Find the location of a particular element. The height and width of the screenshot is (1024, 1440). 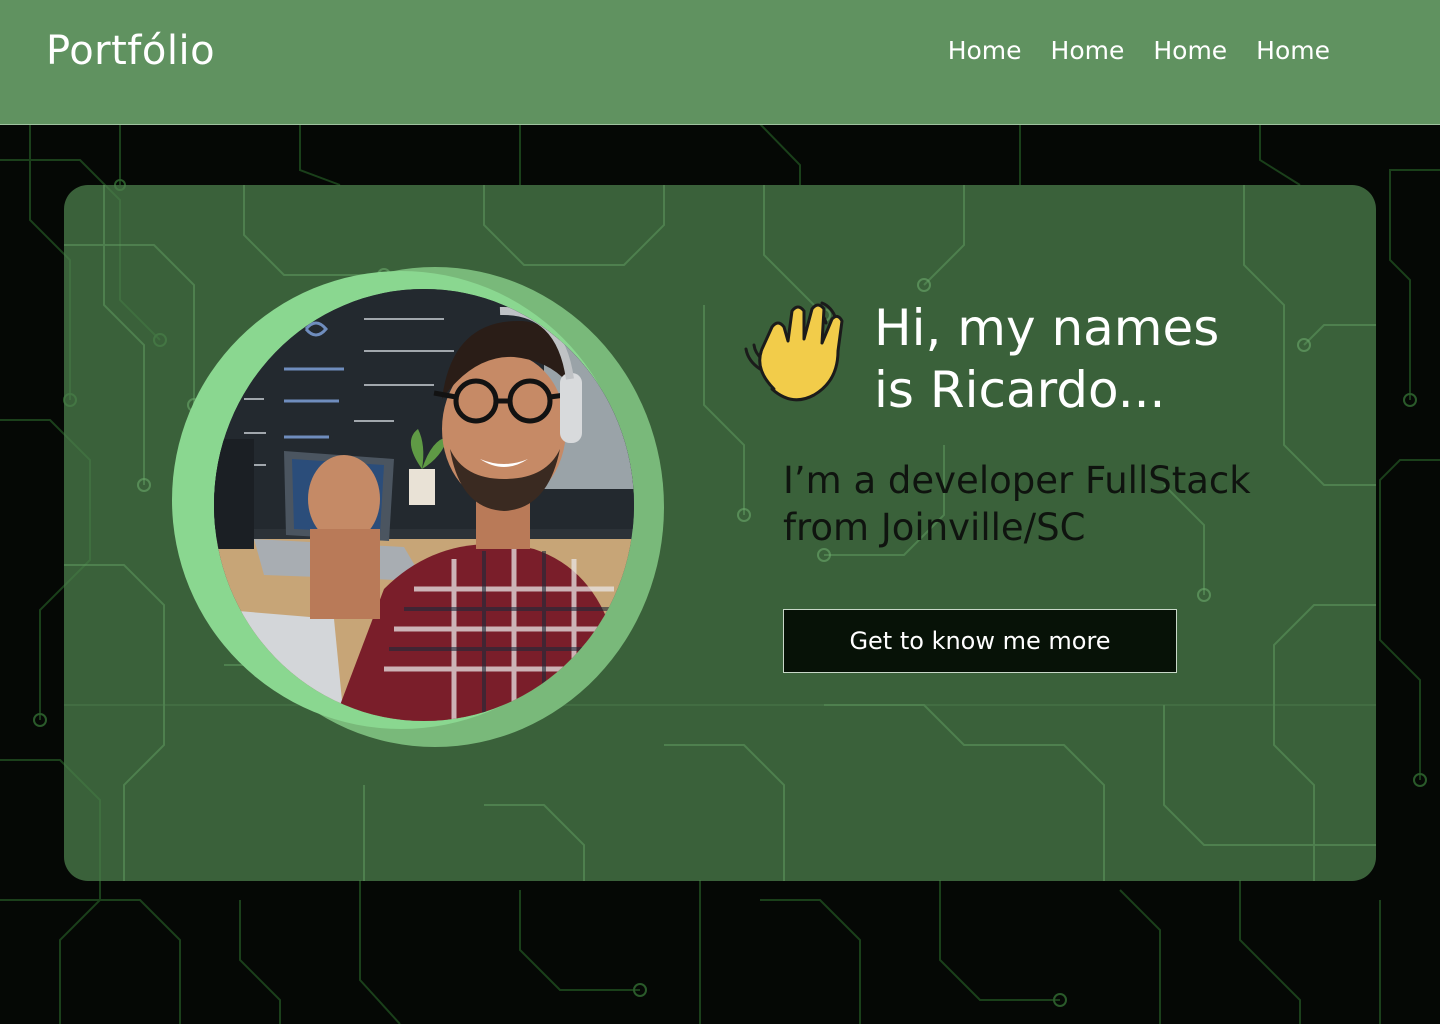

portrait-illustration is located at coordinates (424, 505).